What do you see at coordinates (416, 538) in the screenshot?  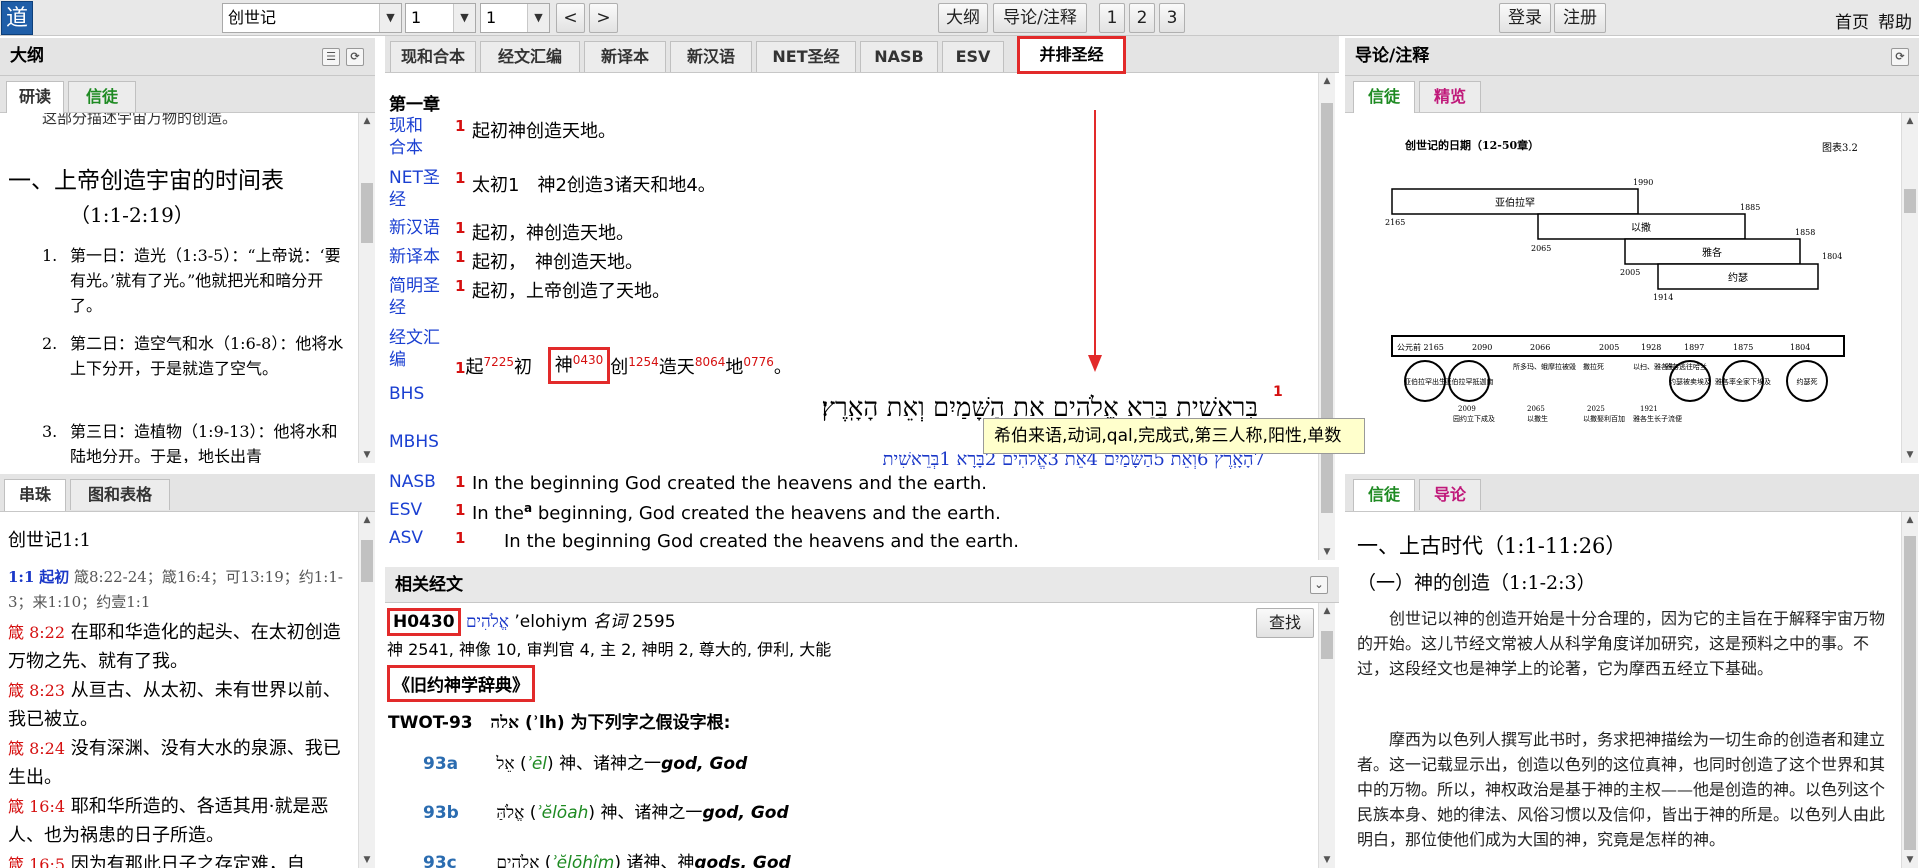 I see `version-label-link: ASV` at bounding box center [416, 538].